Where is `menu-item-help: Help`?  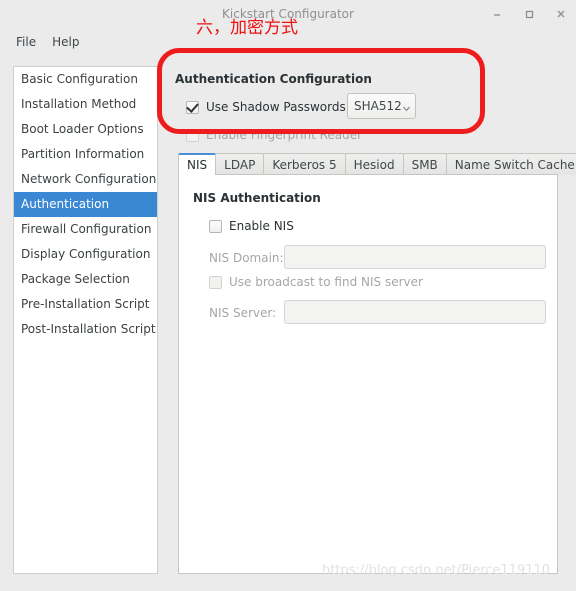
menu-item-help: Help is located at coordinates (65, 42).